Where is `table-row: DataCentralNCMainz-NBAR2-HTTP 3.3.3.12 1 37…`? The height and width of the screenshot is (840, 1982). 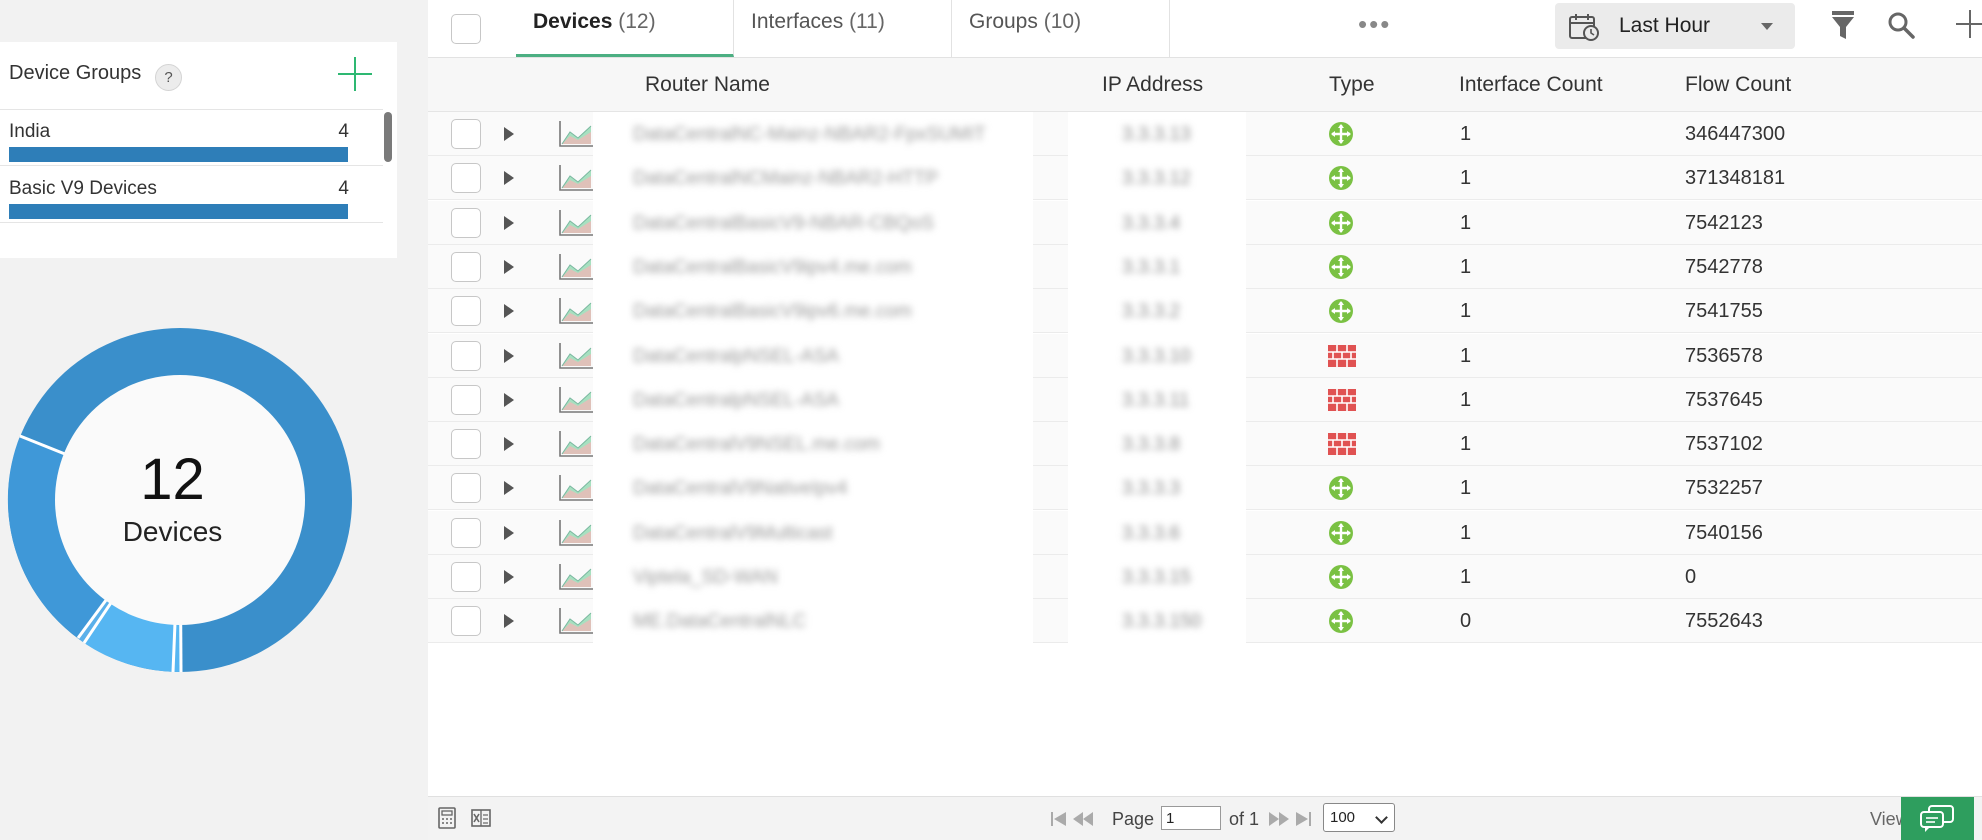 table-row: DataCentralNCMainz-NBAR2-HTTP 3.3.3.12 1 37… is located at coordinates (1205, 178).